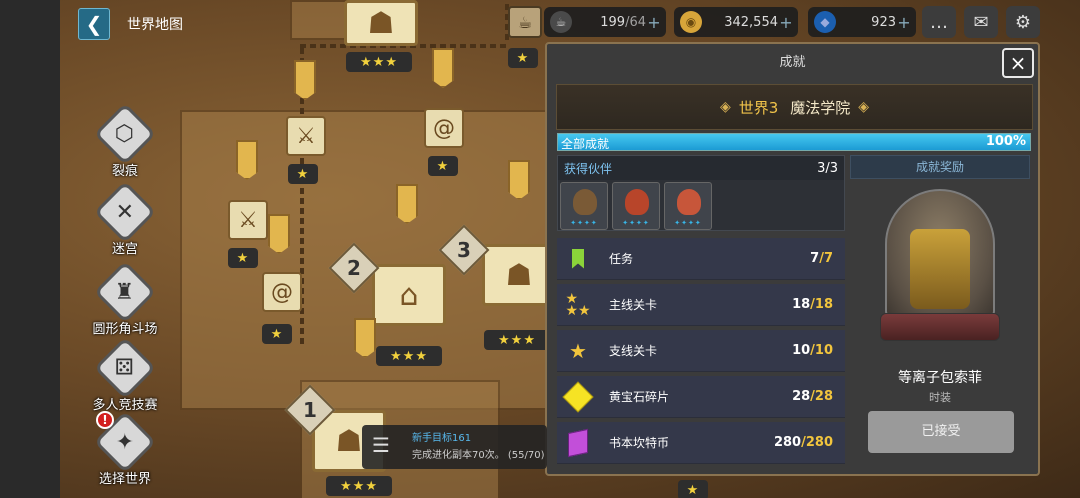 Image resolution: width=1080 pixels, height=498 pixels. I want to click on gem-icon: ◆, so click(825, 22).